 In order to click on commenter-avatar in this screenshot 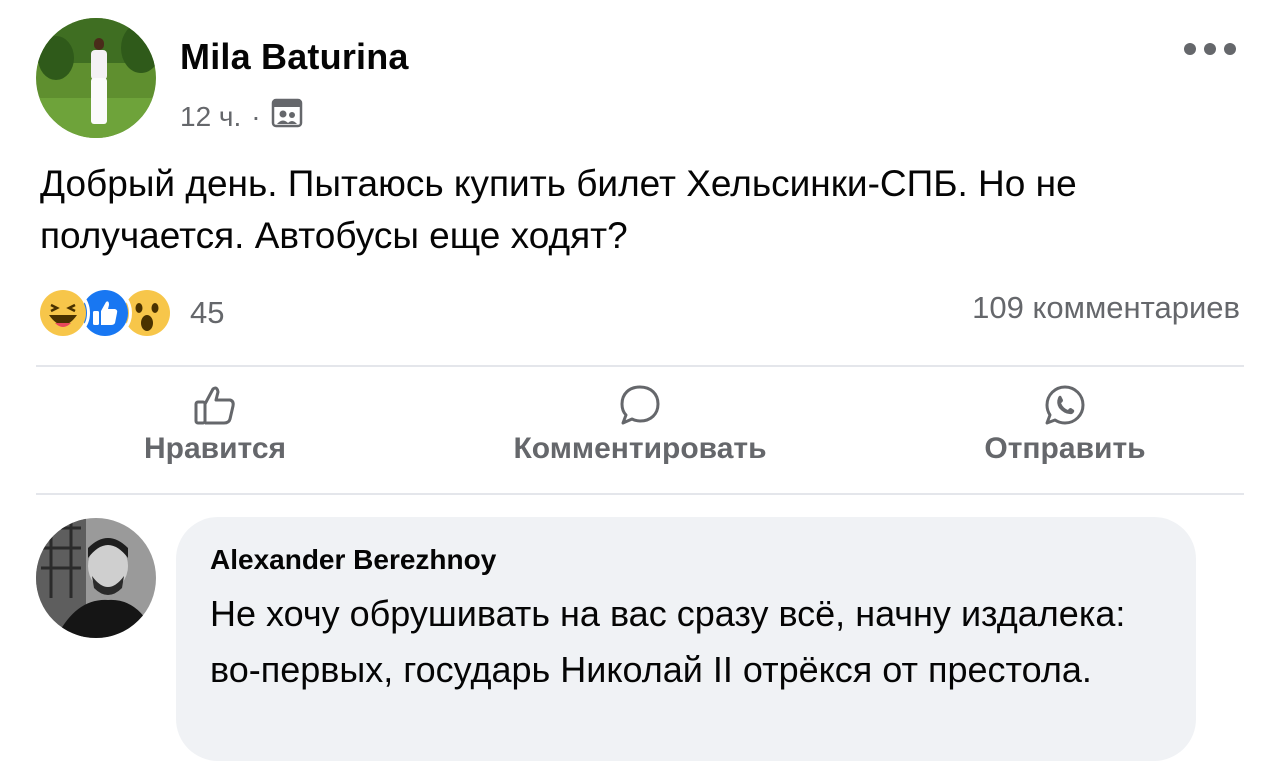, I will do `click(96, 578)`.